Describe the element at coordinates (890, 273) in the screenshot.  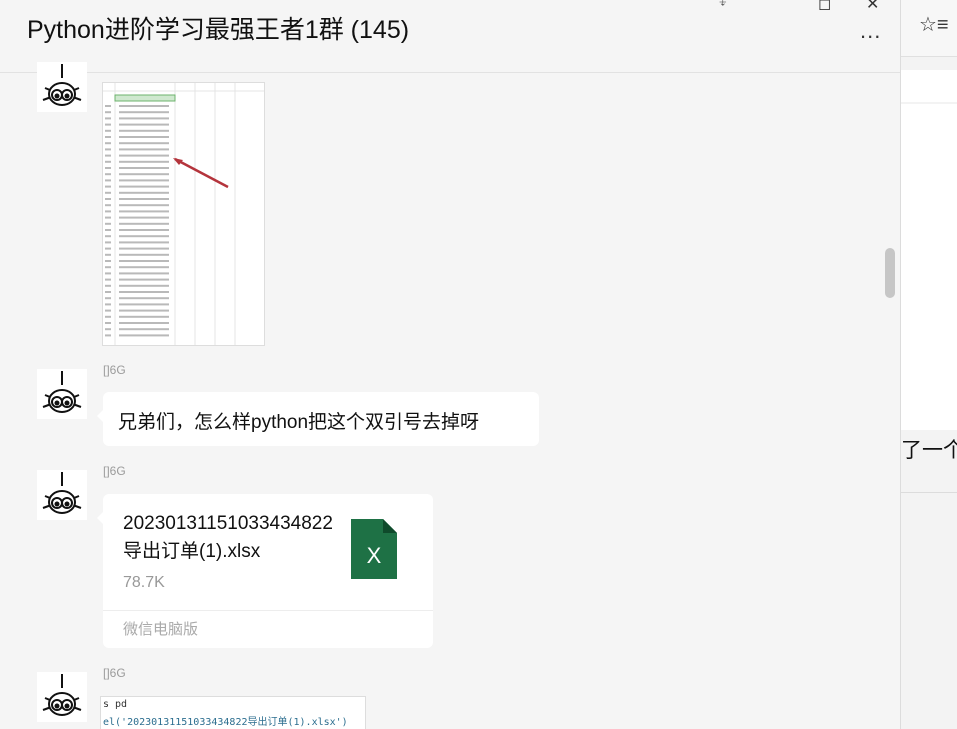
I see `scrollbar-thumb` at that location.